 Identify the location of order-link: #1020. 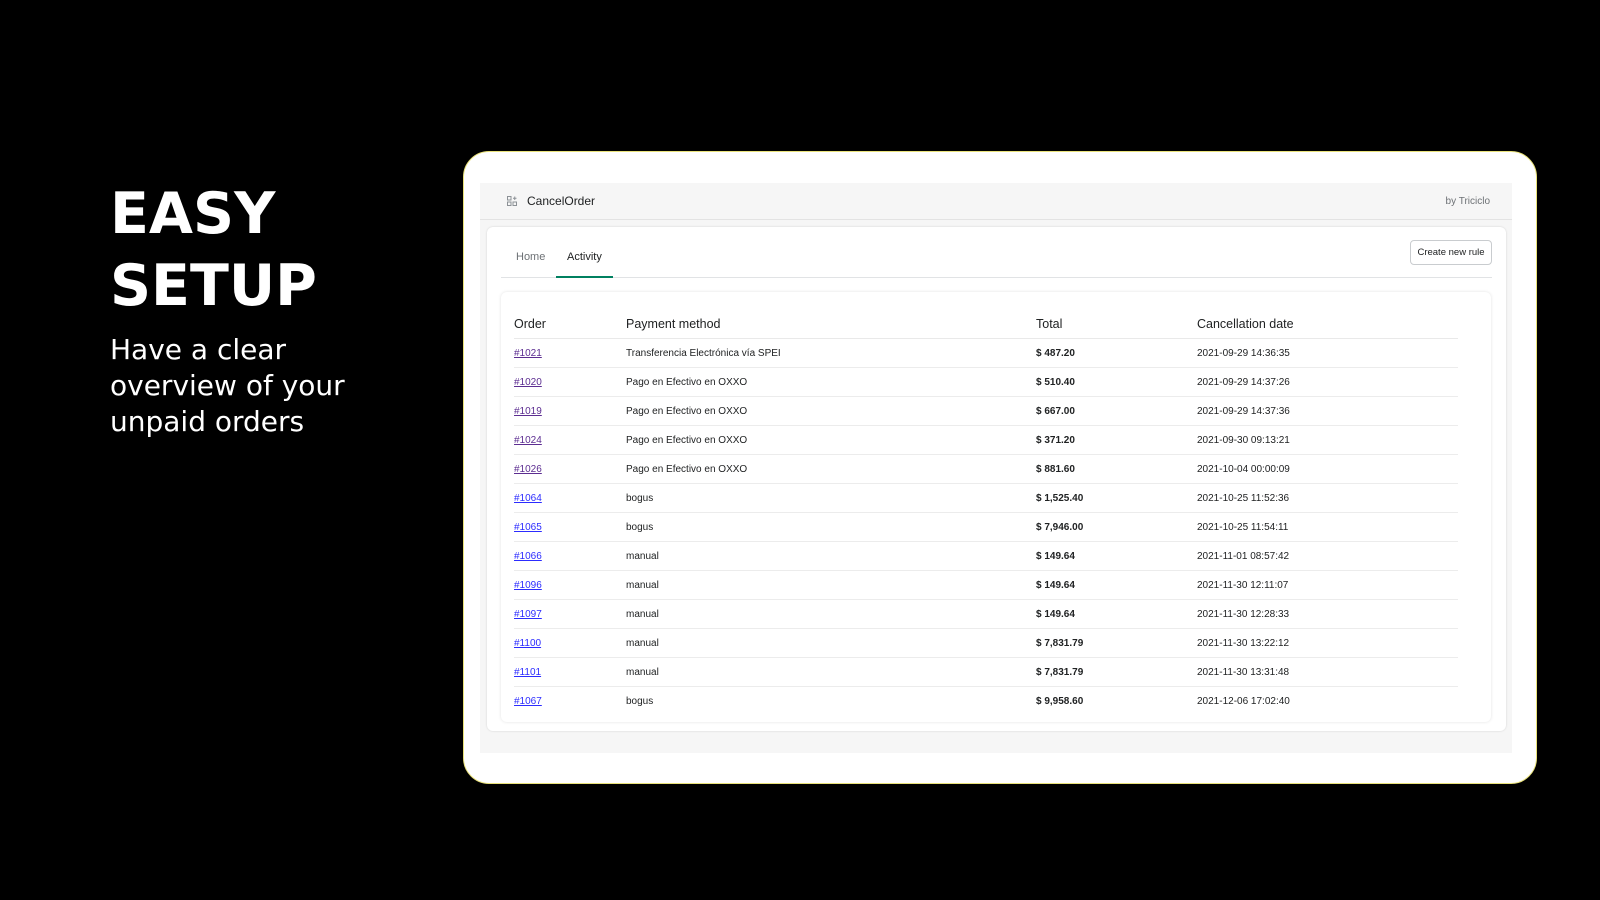
(528, 382).